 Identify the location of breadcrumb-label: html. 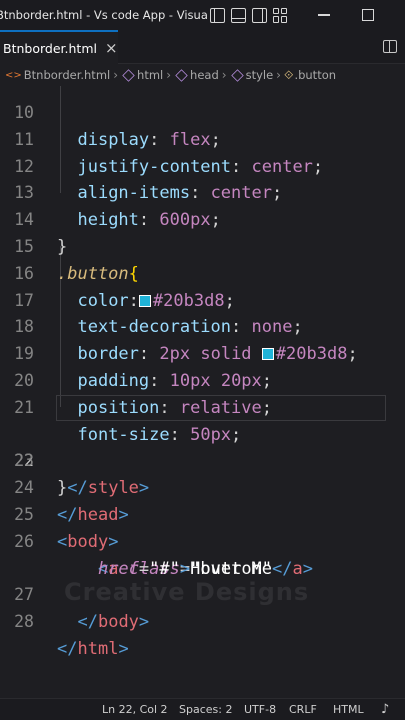
(150, 75).